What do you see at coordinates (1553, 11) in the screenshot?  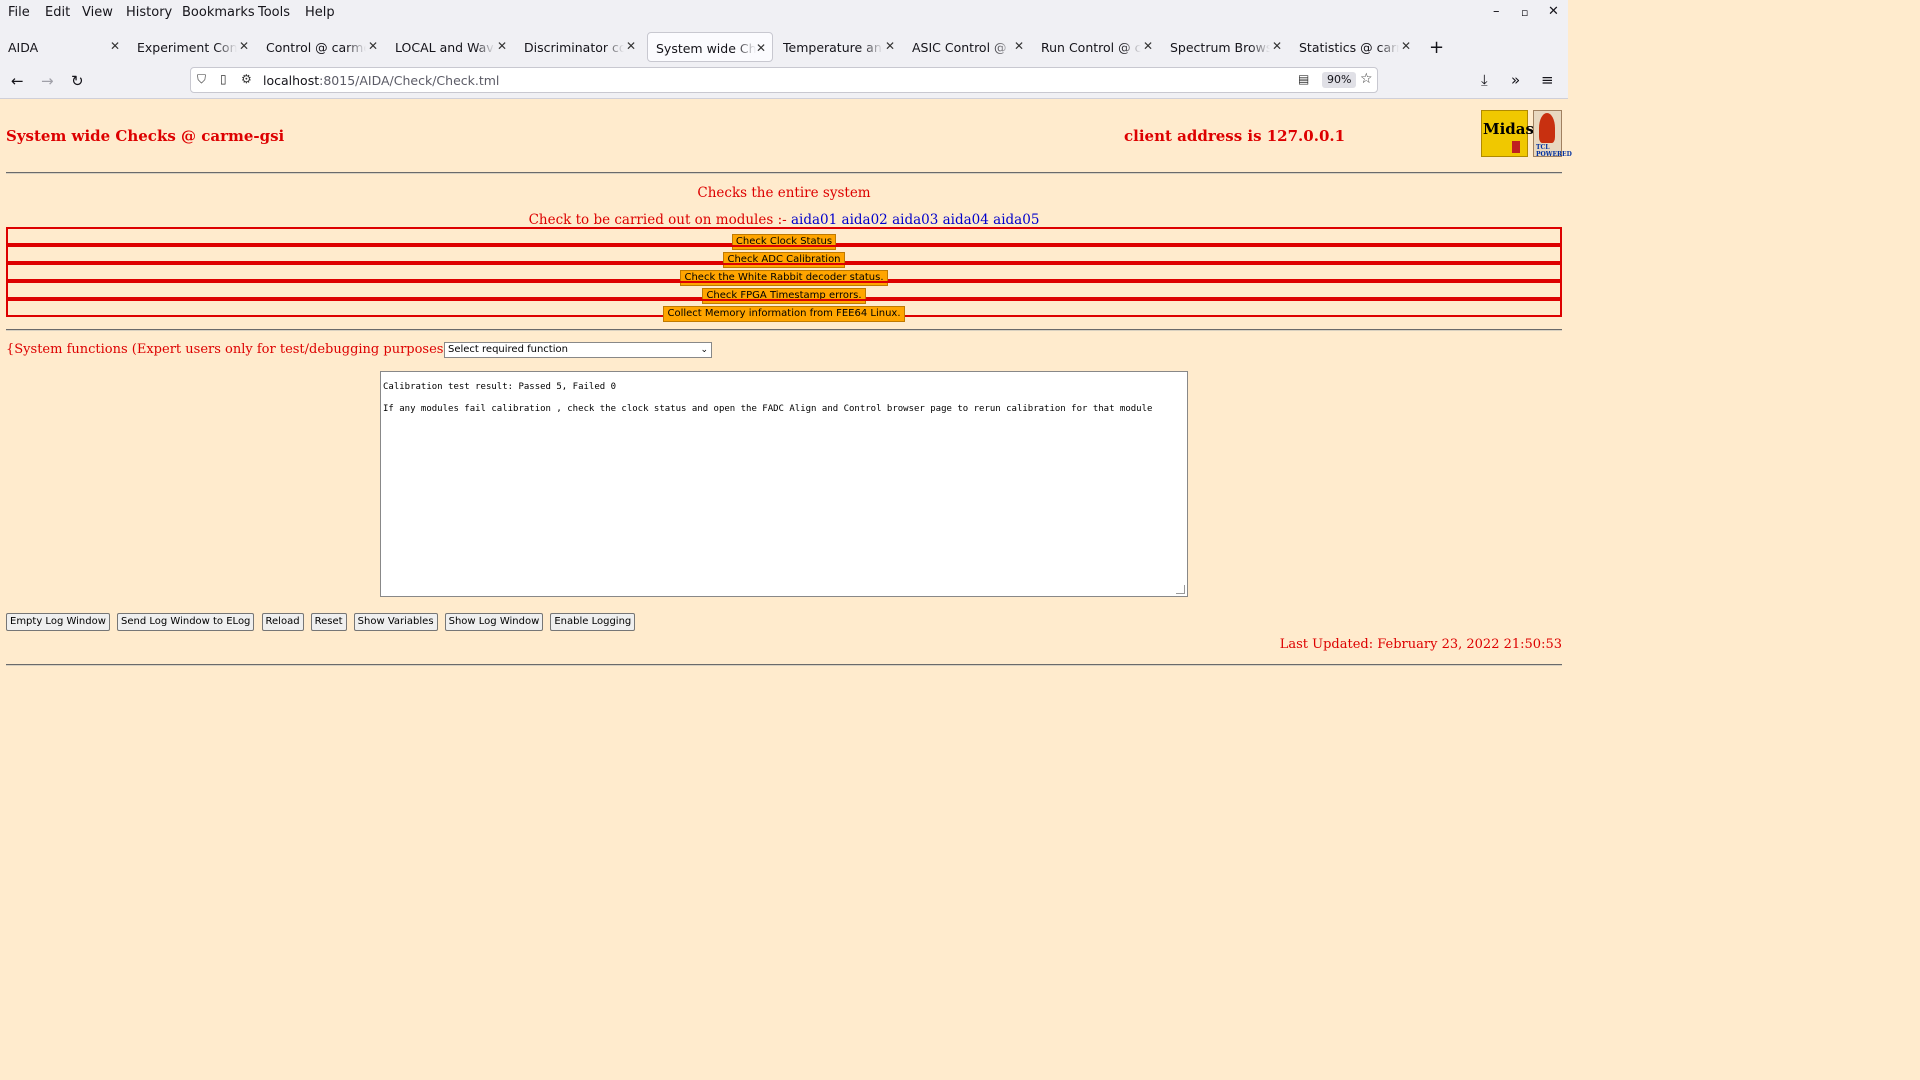 I see `close-window-button: ✕` at bounding box center [1553, 11].